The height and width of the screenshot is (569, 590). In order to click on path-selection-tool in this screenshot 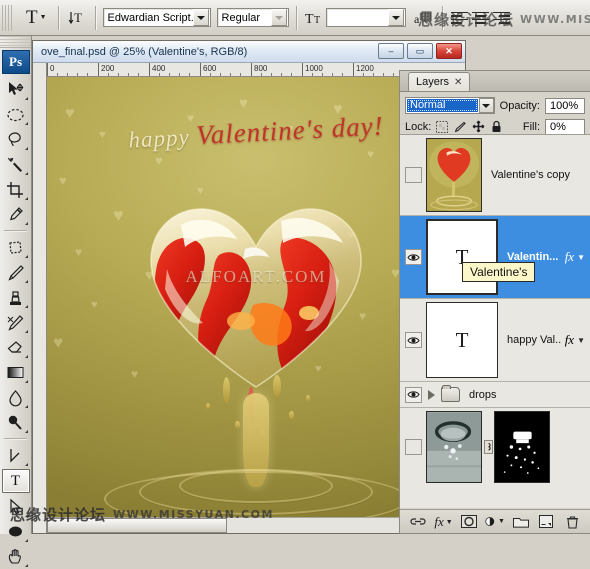, I will do `click(15, 506)`.